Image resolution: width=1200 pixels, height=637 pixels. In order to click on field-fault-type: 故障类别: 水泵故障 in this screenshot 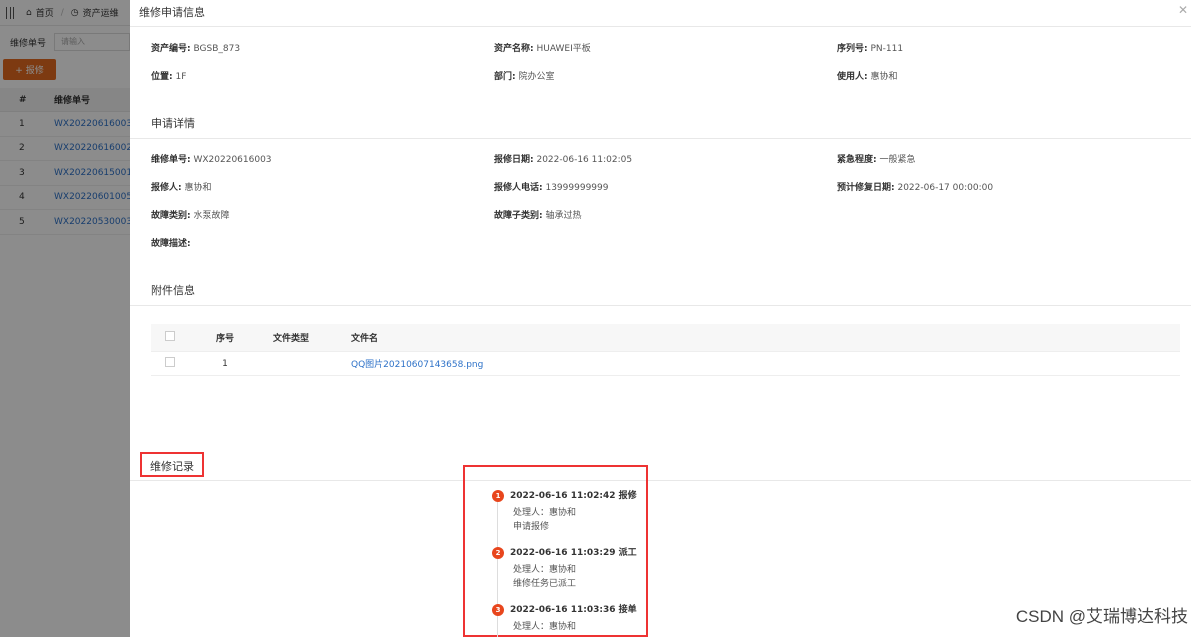, I will do `click(190, 214)`.